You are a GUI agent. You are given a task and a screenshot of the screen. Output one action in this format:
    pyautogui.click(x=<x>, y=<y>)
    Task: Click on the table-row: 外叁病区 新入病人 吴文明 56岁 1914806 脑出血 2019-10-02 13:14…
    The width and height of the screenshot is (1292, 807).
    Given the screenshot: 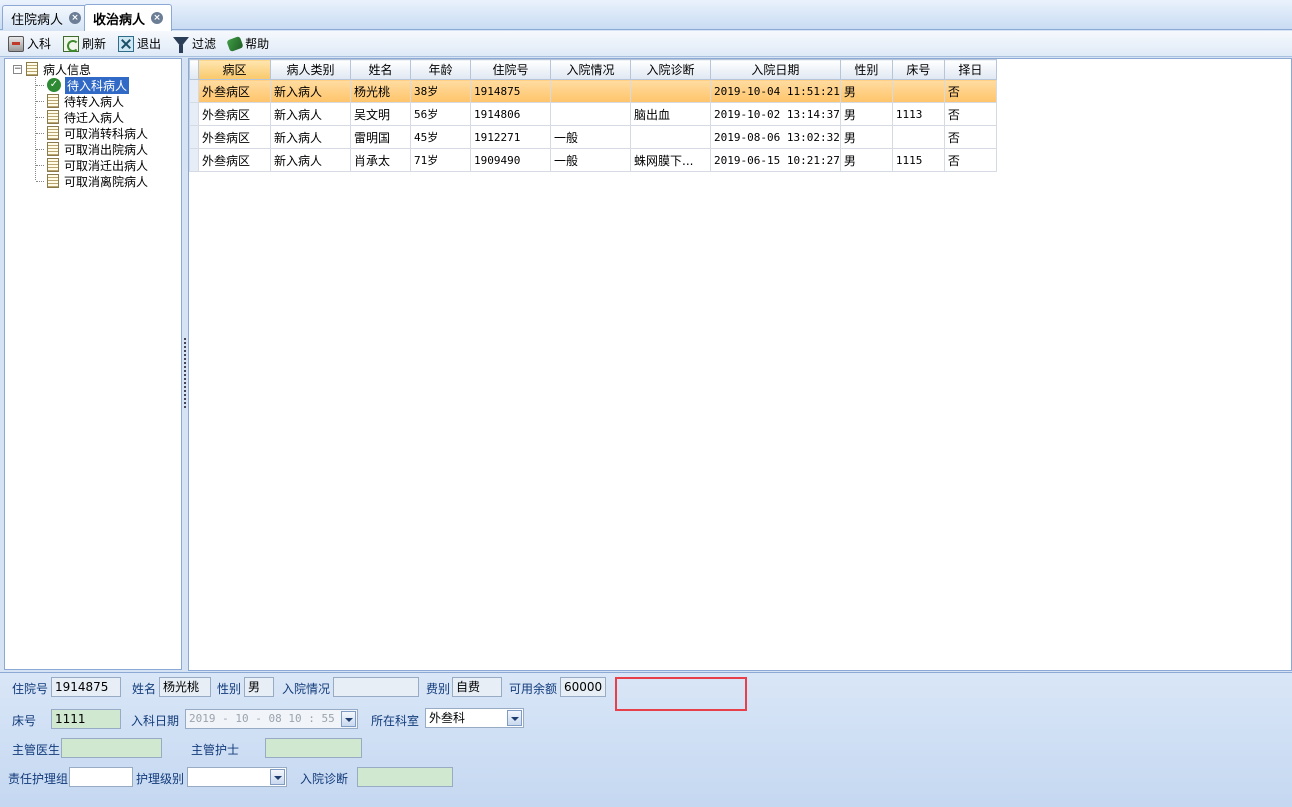 What is the action you would take?
    pyautogui.click(x=593, y=114)
    